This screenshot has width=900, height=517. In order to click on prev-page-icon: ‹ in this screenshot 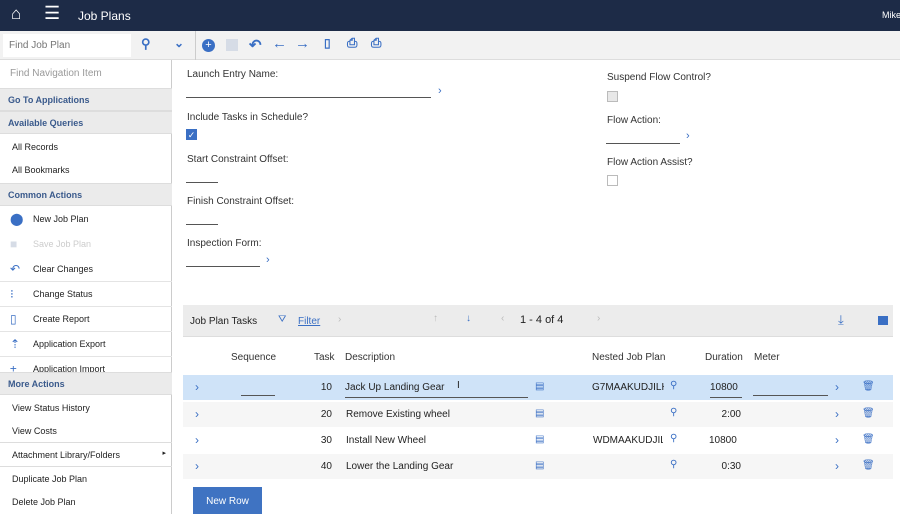, I will do `click(503, 318)`.